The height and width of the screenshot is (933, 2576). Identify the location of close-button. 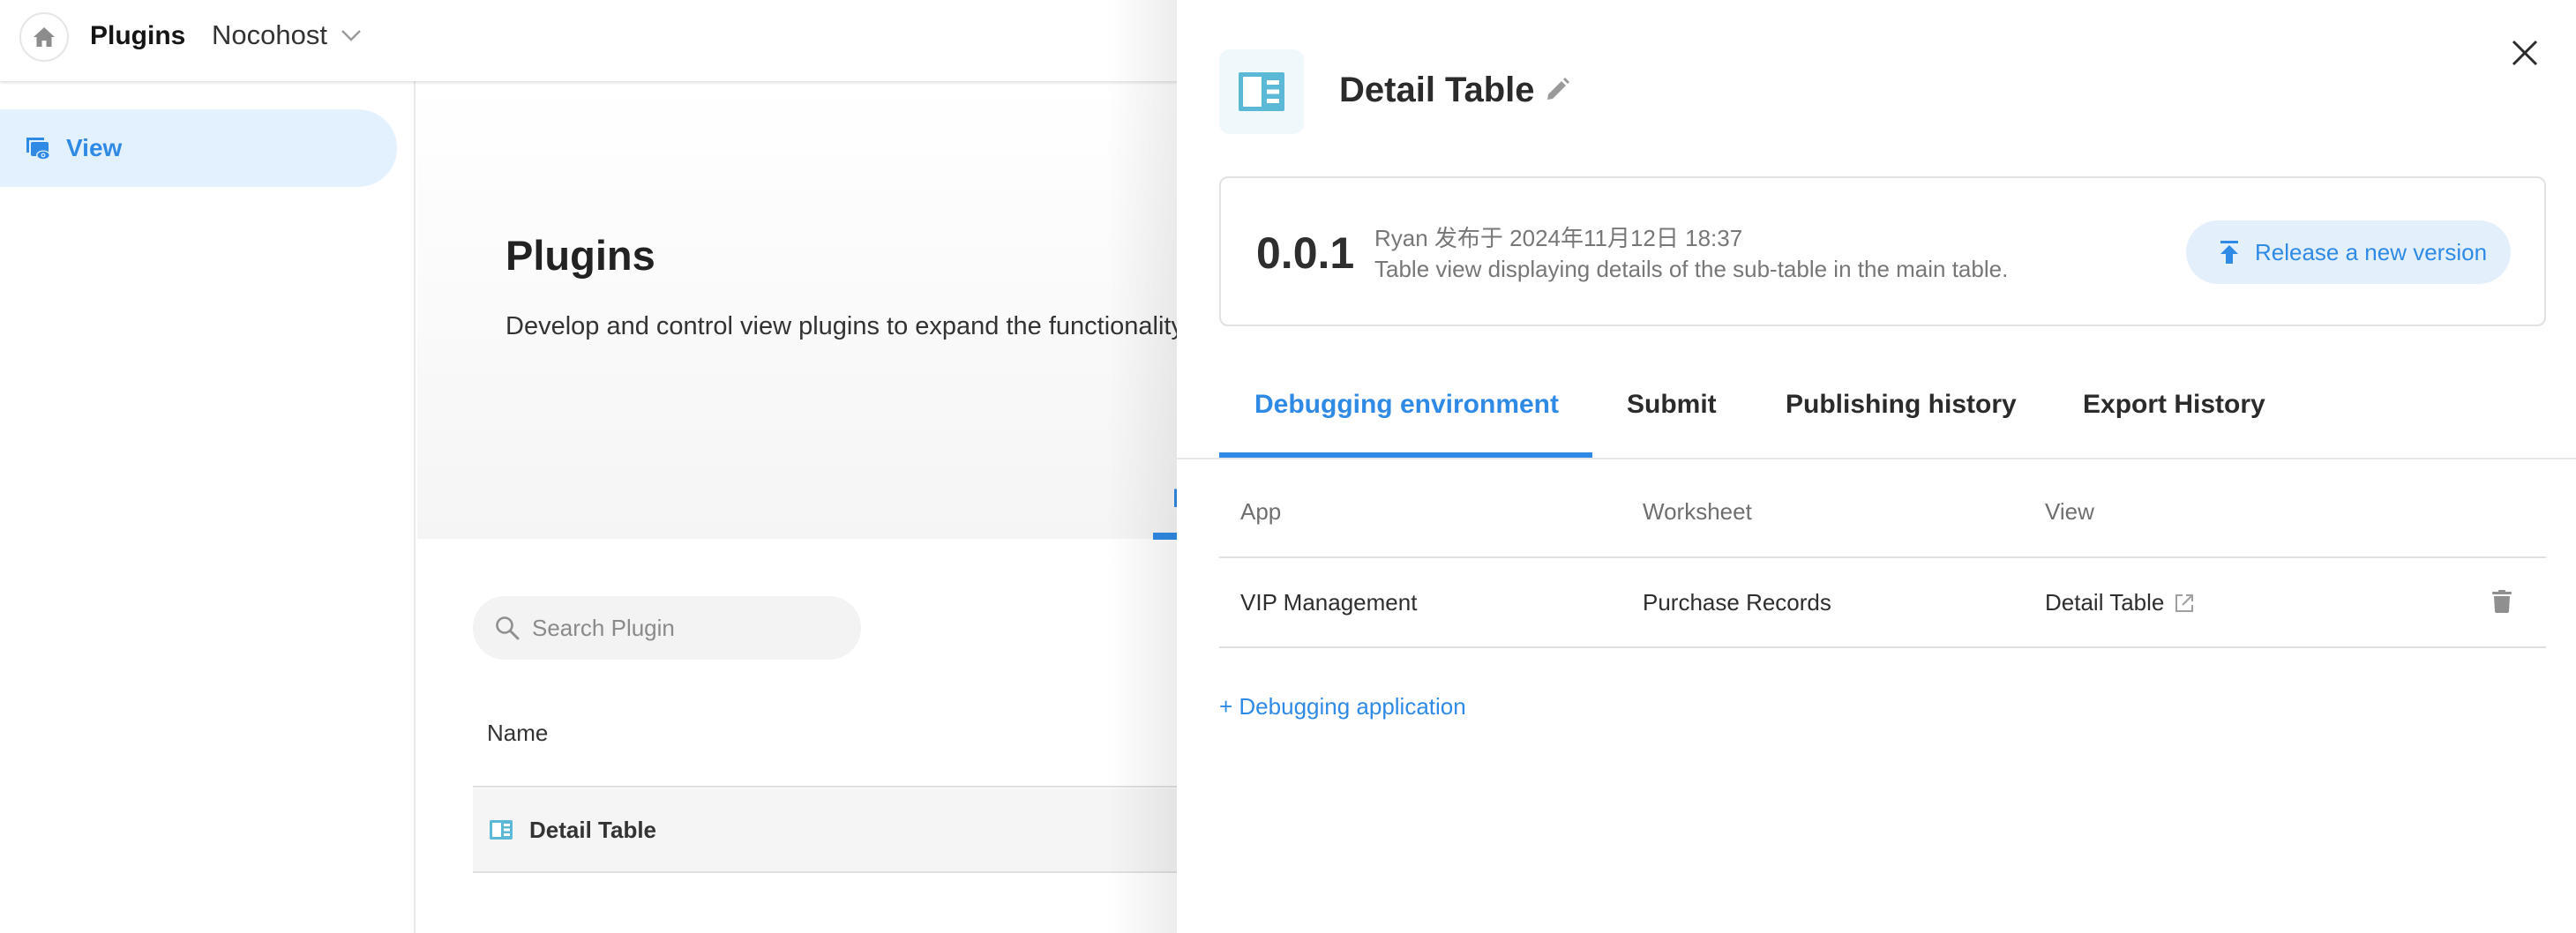
(2525, 53).